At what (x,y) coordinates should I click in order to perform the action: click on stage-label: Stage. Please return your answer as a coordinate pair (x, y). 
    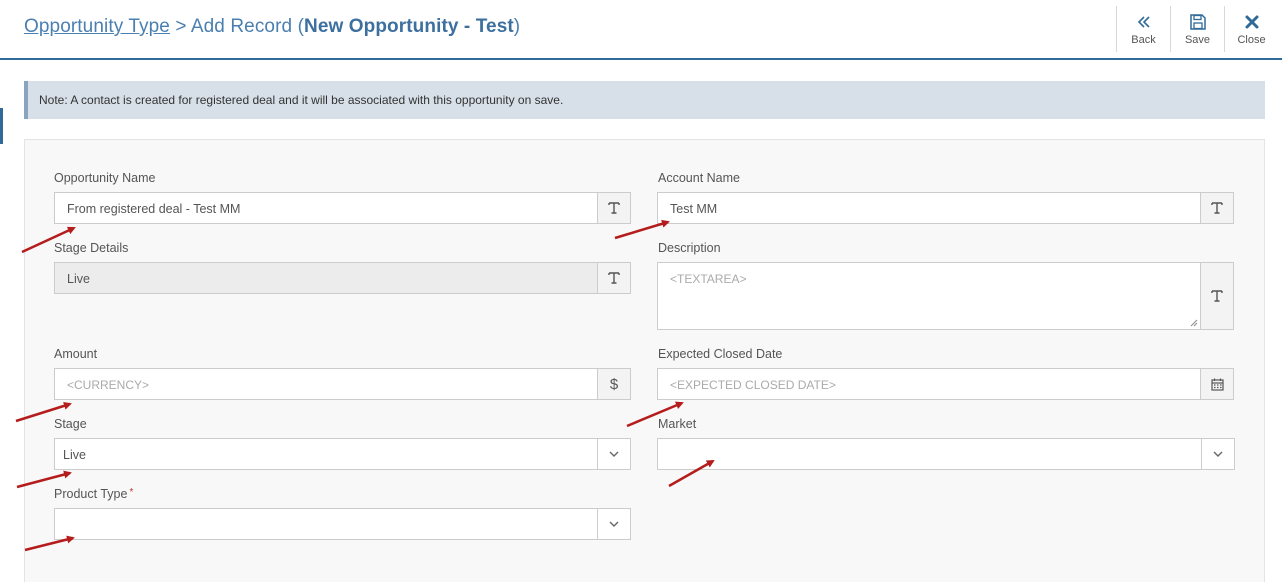
    Looking at the image, I should click on (70, 424).